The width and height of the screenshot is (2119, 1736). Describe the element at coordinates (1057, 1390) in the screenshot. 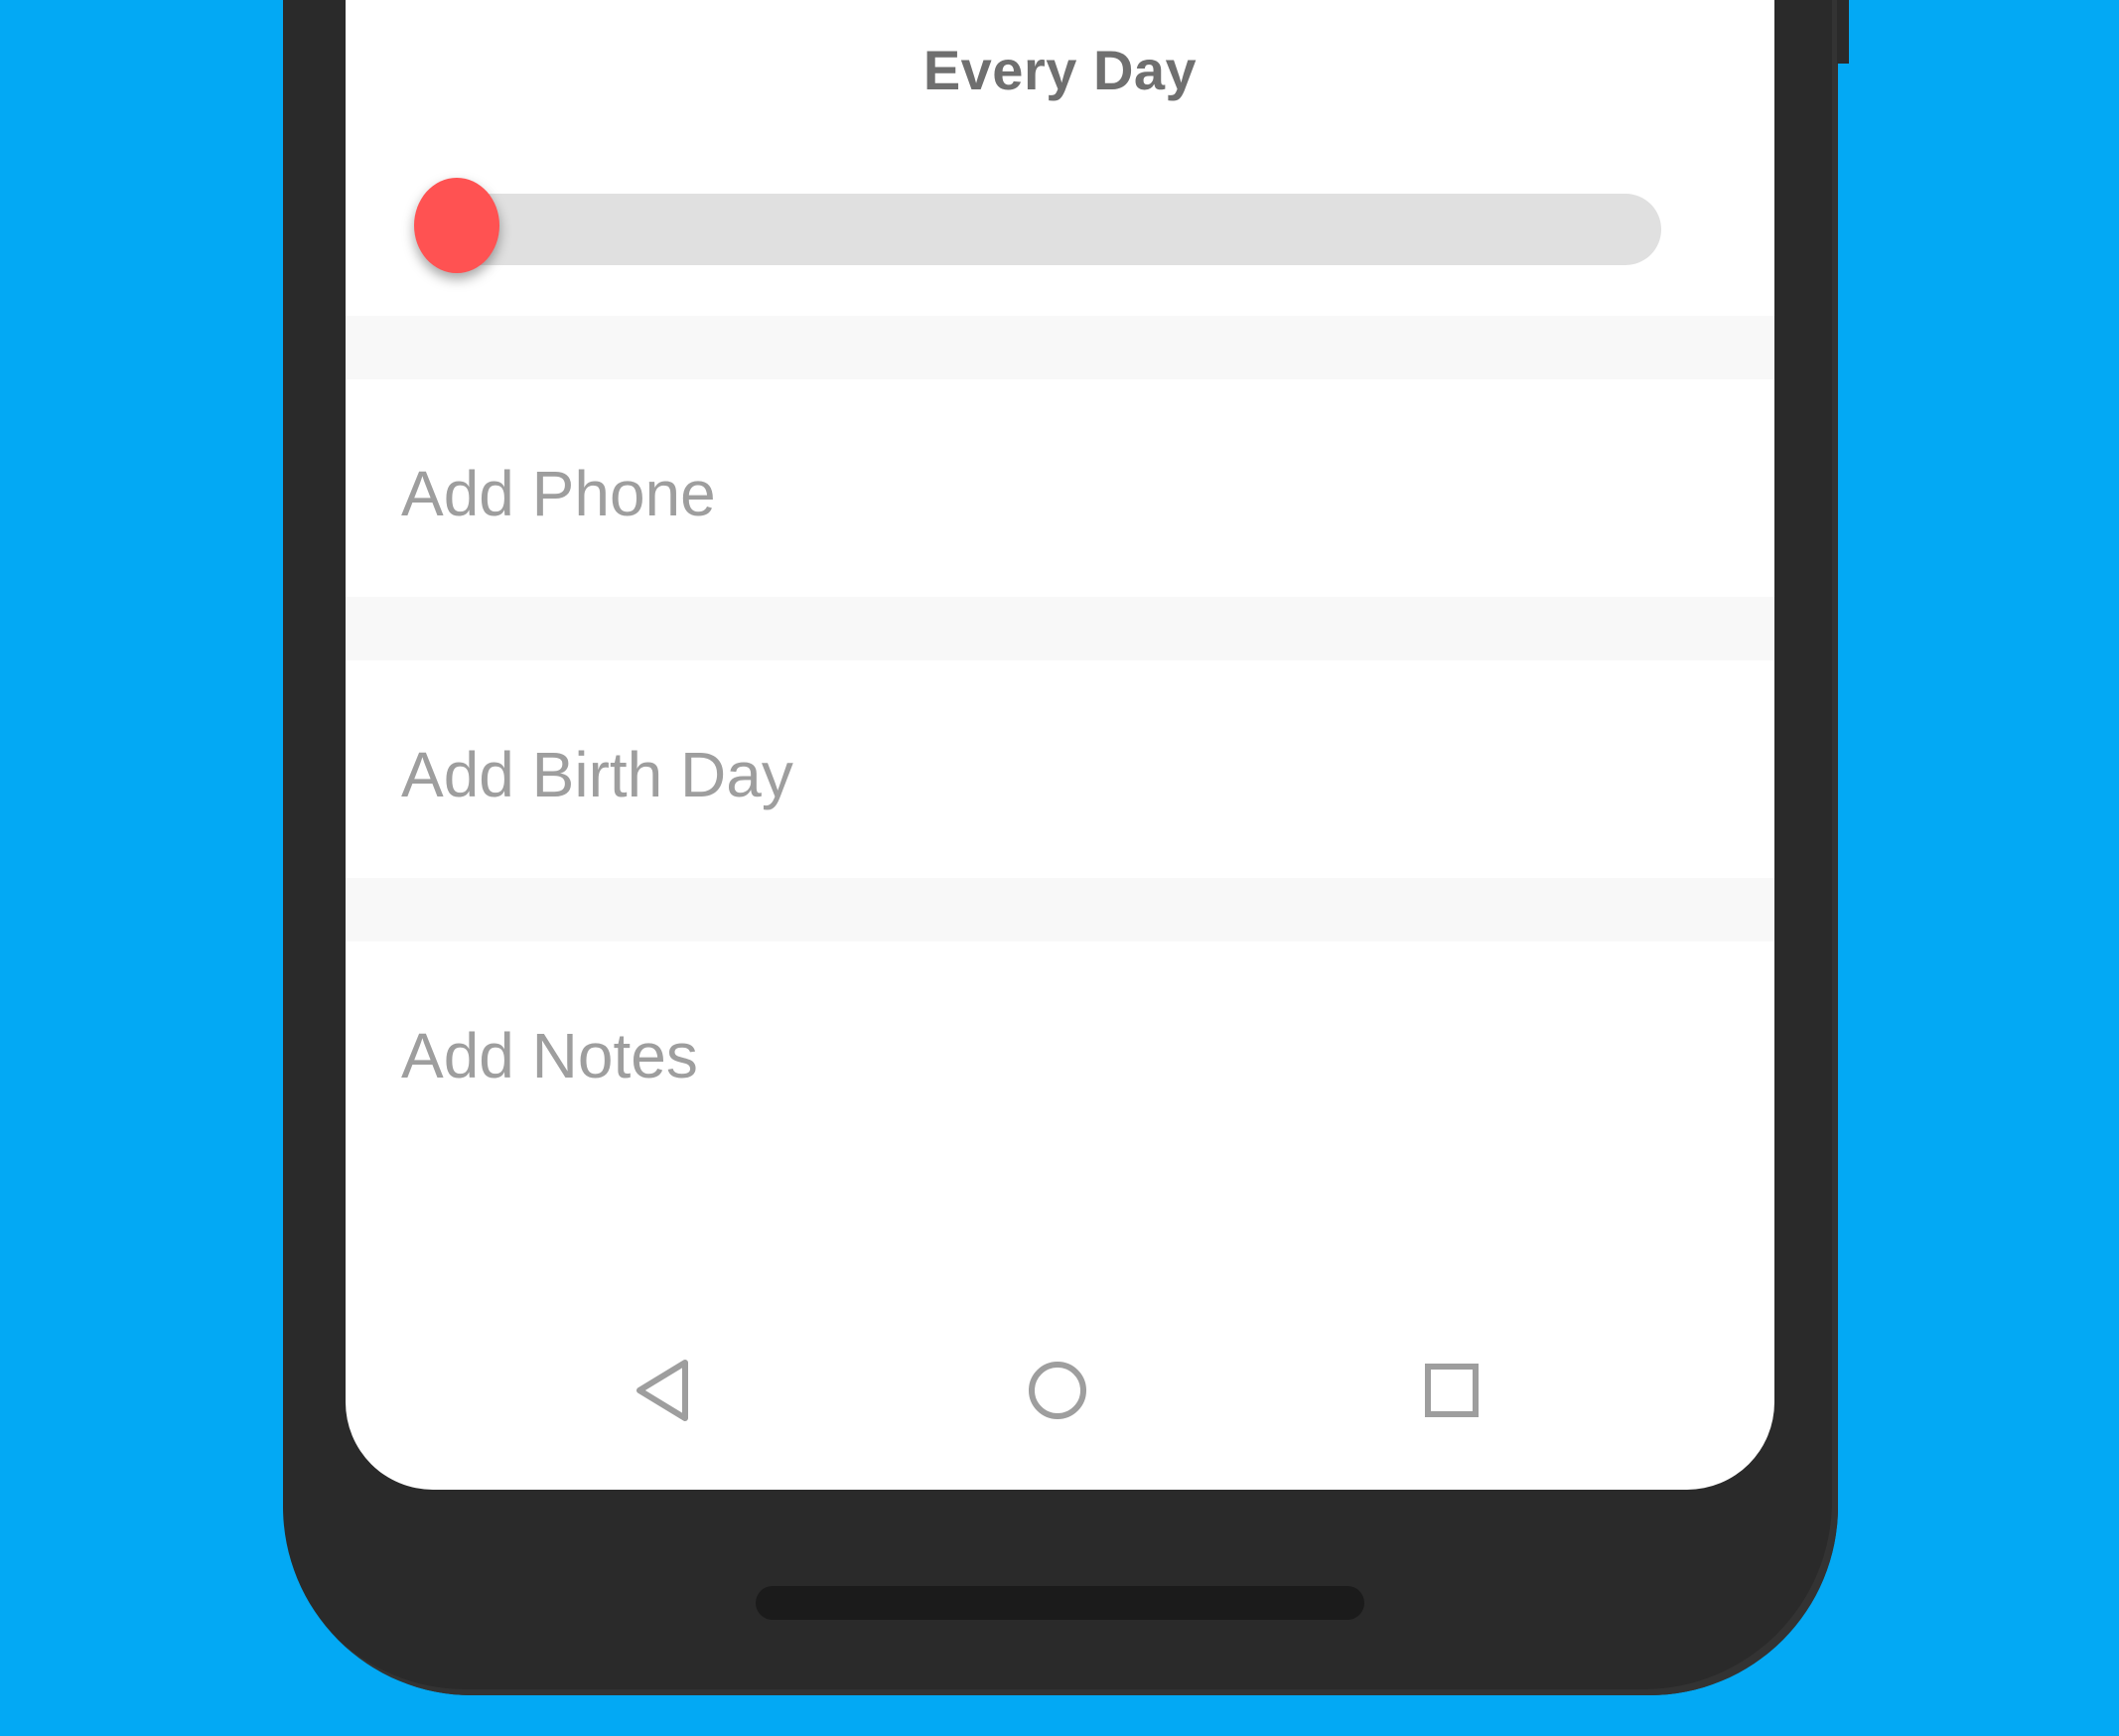

I see `home-icon` at that location.